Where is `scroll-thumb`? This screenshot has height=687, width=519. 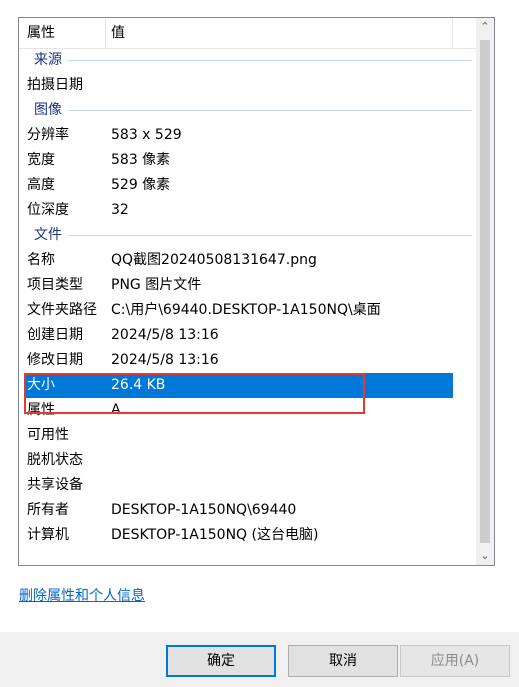 scroll-thumb is located at coordinates (485, 291).